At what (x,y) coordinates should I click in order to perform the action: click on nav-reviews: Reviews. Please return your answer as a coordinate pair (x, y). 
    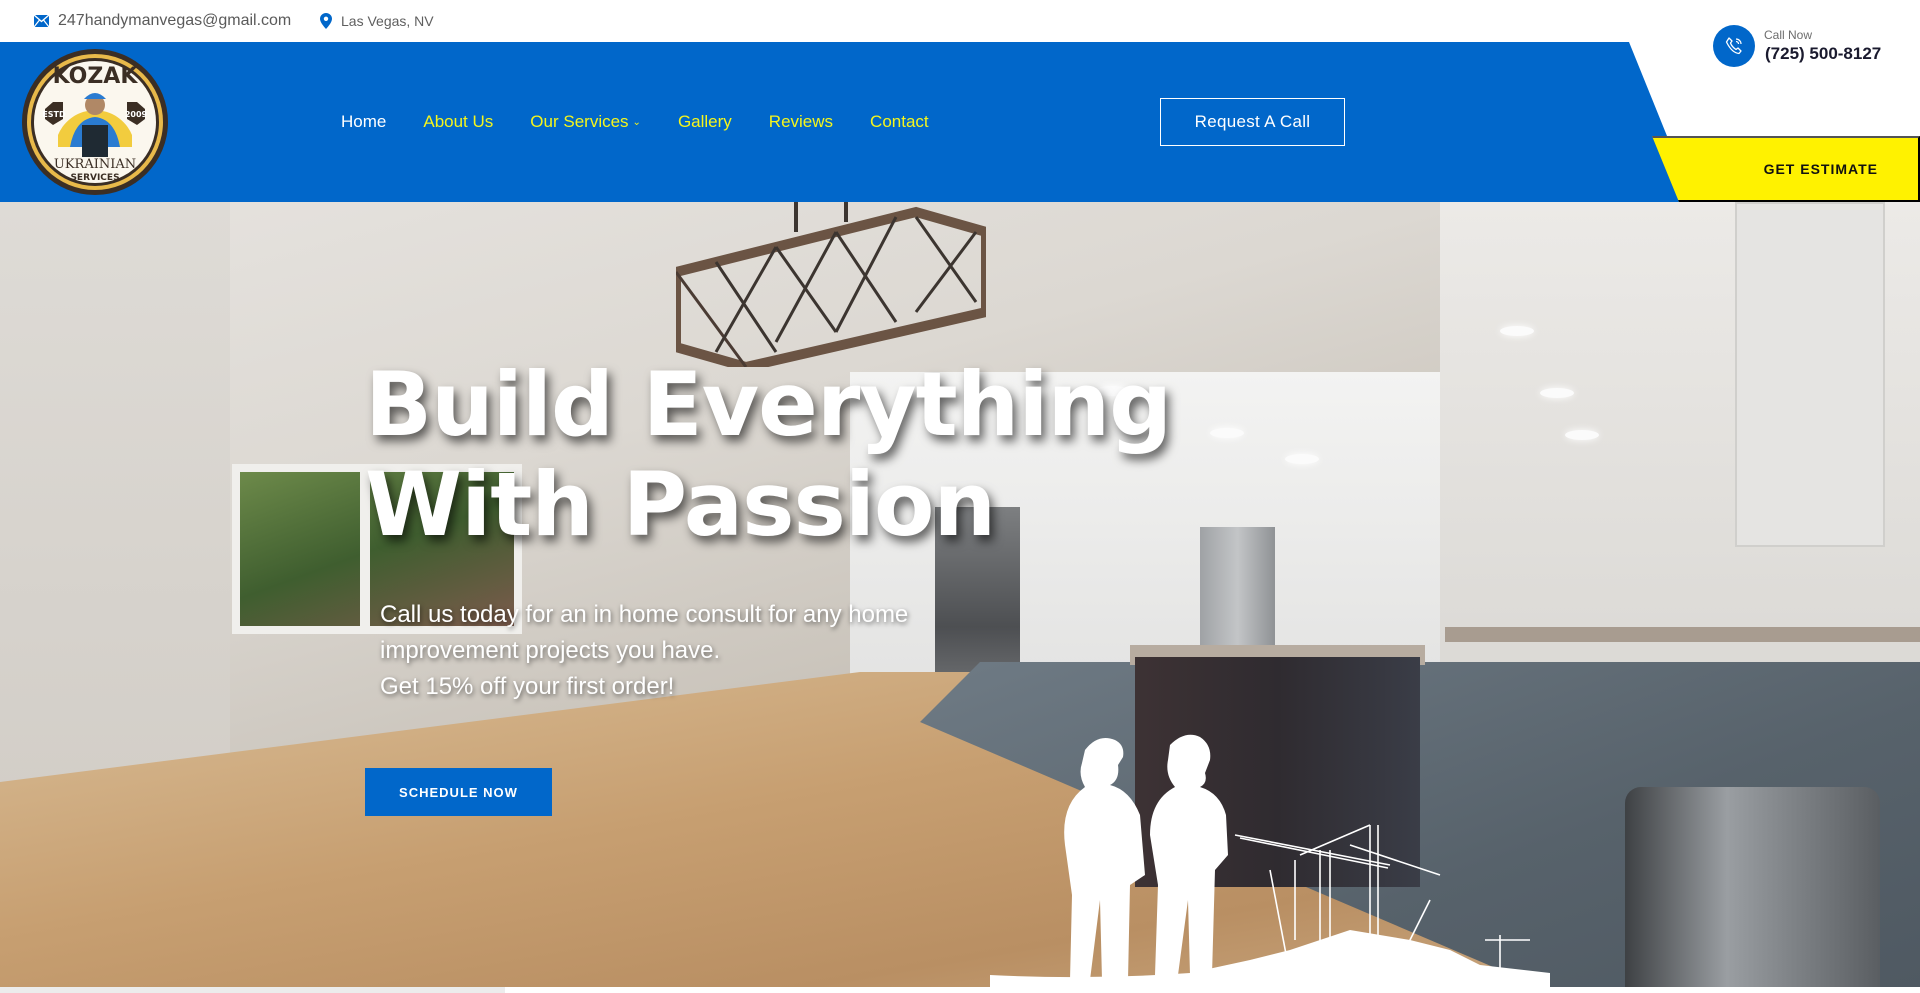
    Looking at the image, I should click on (801, 122).